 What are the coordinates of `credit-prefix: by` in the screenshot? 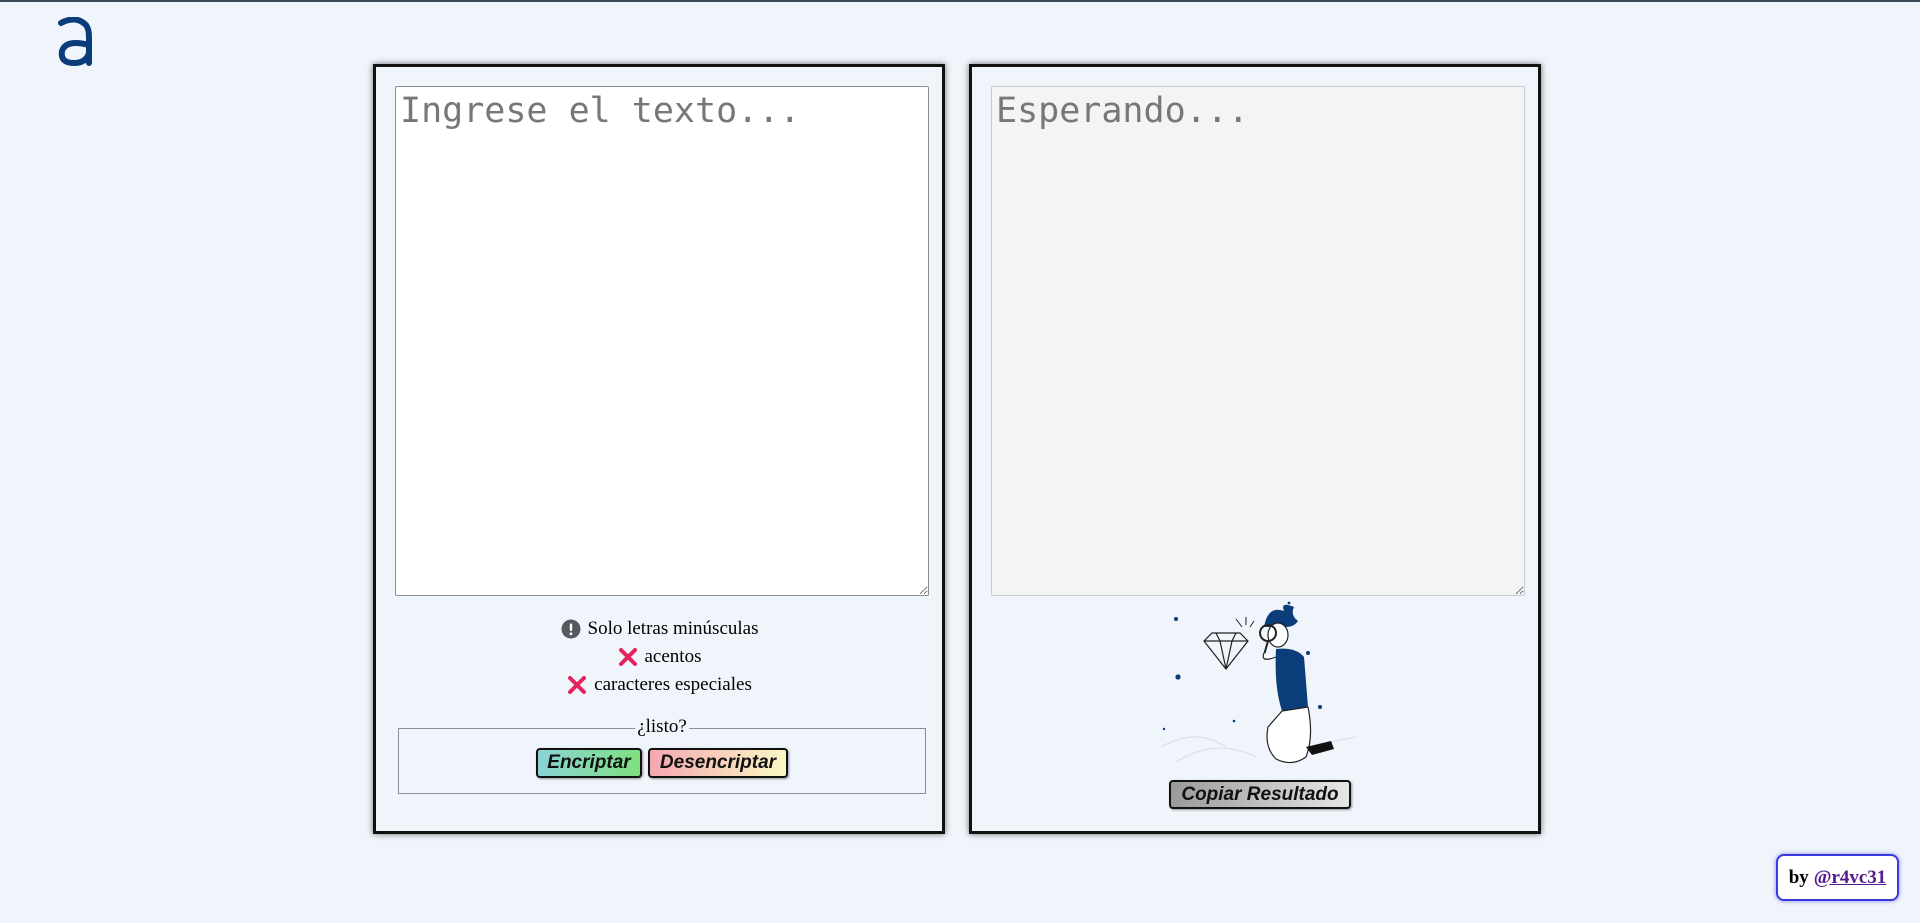 It's located at (1798, 877).